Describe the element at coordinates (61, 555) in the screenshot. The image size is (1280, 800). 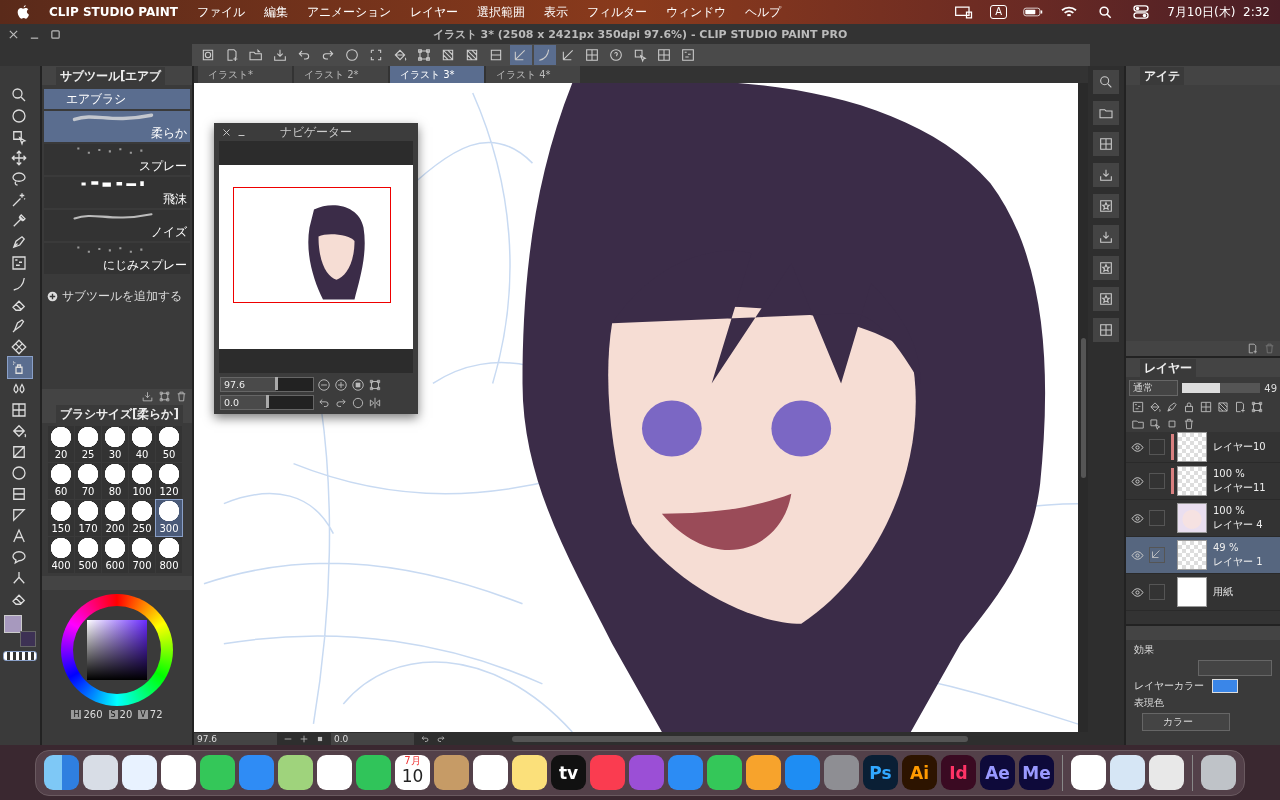
I see `brush-size-option: 400` at that location.